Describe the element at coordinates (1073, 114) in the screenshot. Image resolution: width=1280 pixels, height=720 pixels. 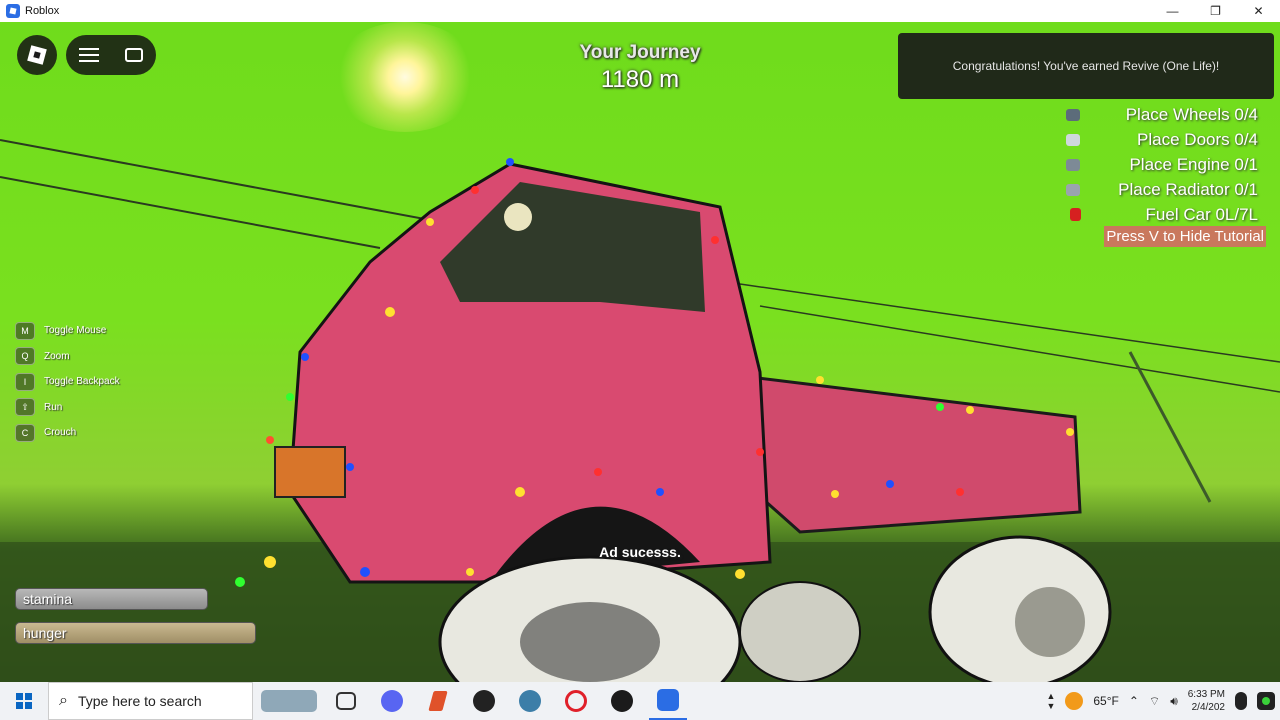
I see `wheel-icon` at that location.